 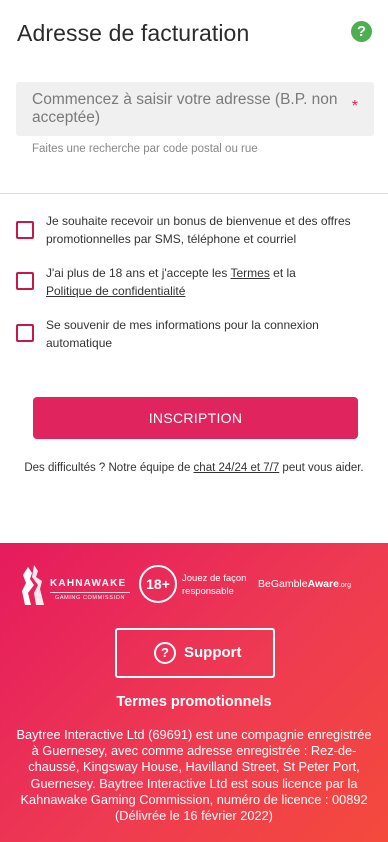 What do you see at coordinates (90, 596) in the screenshot?
I see `kahnawake-sub: GAMING COMMISSION` at bounding box center [90, 596].